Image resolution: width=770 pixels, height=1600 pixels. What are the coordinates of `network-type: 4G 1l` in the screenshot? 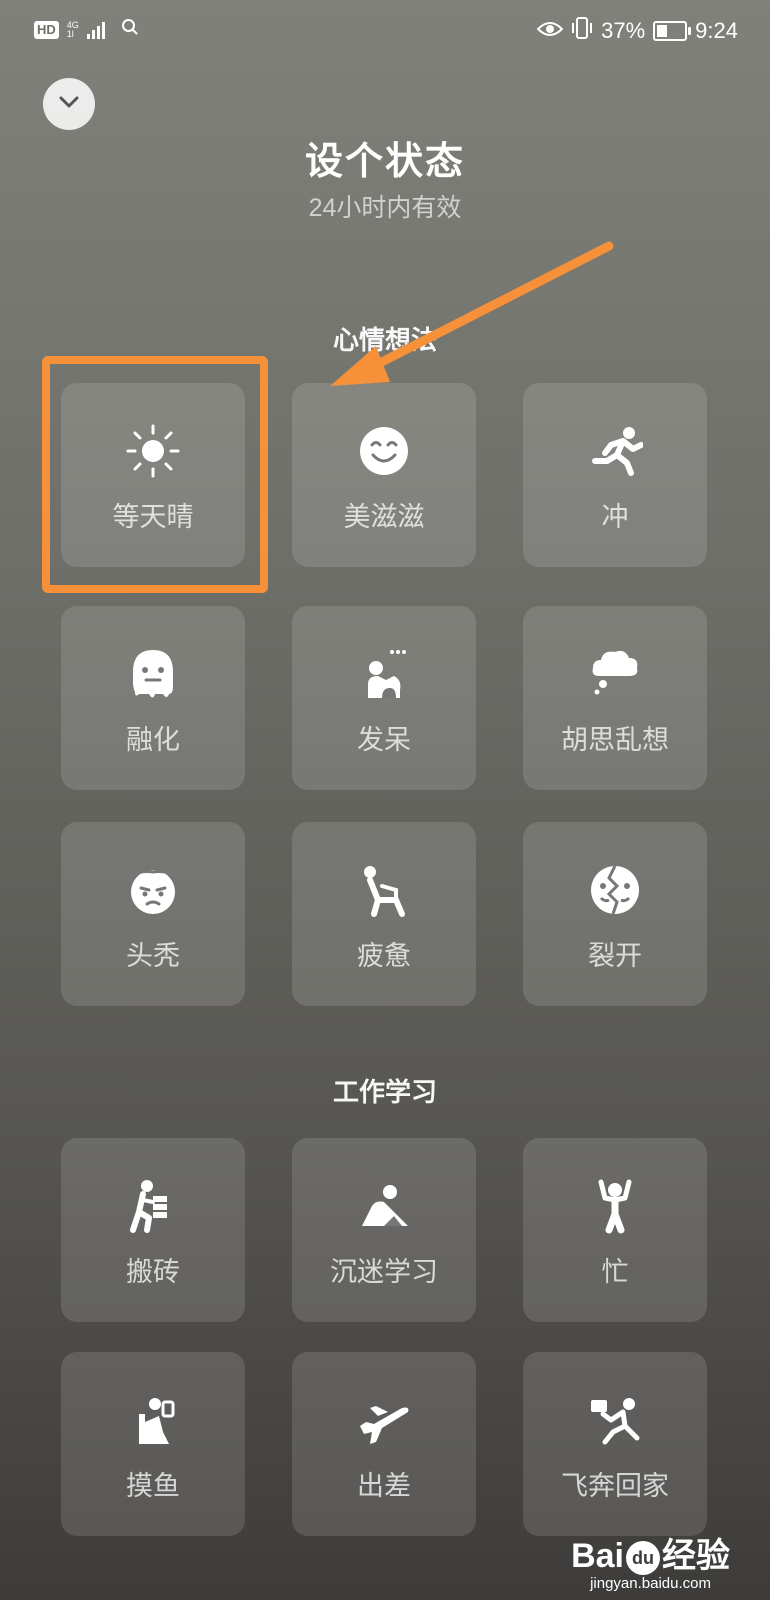 It's located at (72, 29).